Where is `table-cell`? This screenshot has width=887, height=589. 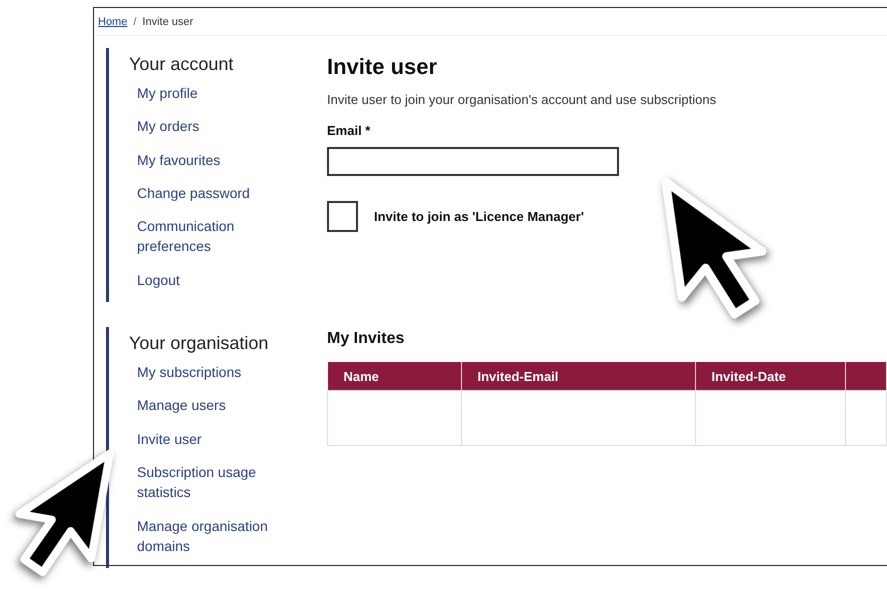
table-cell is located at coordinates (865, 418).